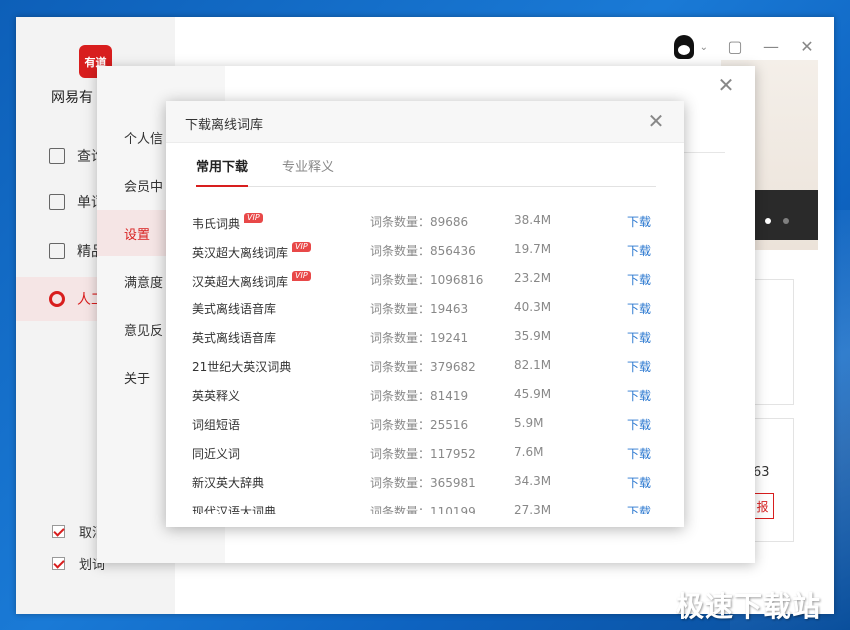  Describe the element at coordinates (308, 170) in the screenshot. I see `tab-professional: 专业释义` at that location.